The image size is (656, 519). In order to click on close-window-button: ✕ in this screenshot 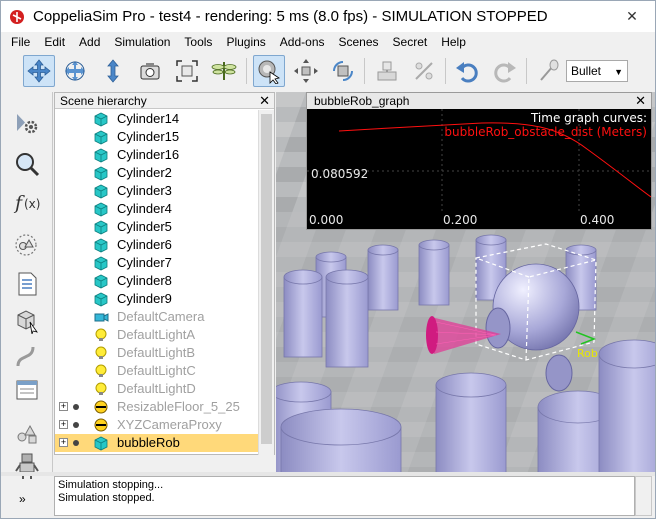, I will do `click(632, 16)`.